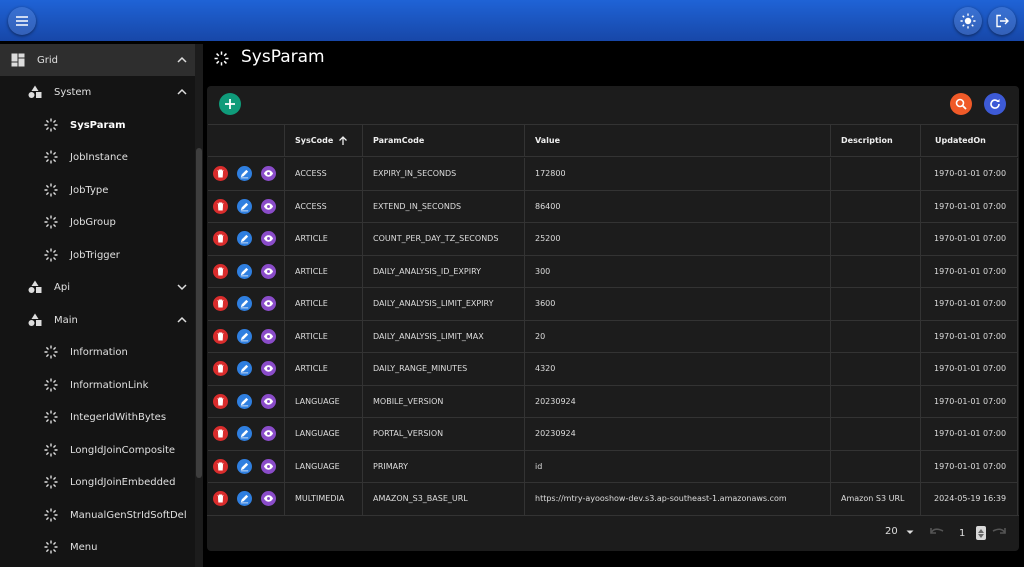  What do you see at coordinates (399, 140) in the screenshot?
I see `header-label: ParamCode` at bounding box center [399, 140].